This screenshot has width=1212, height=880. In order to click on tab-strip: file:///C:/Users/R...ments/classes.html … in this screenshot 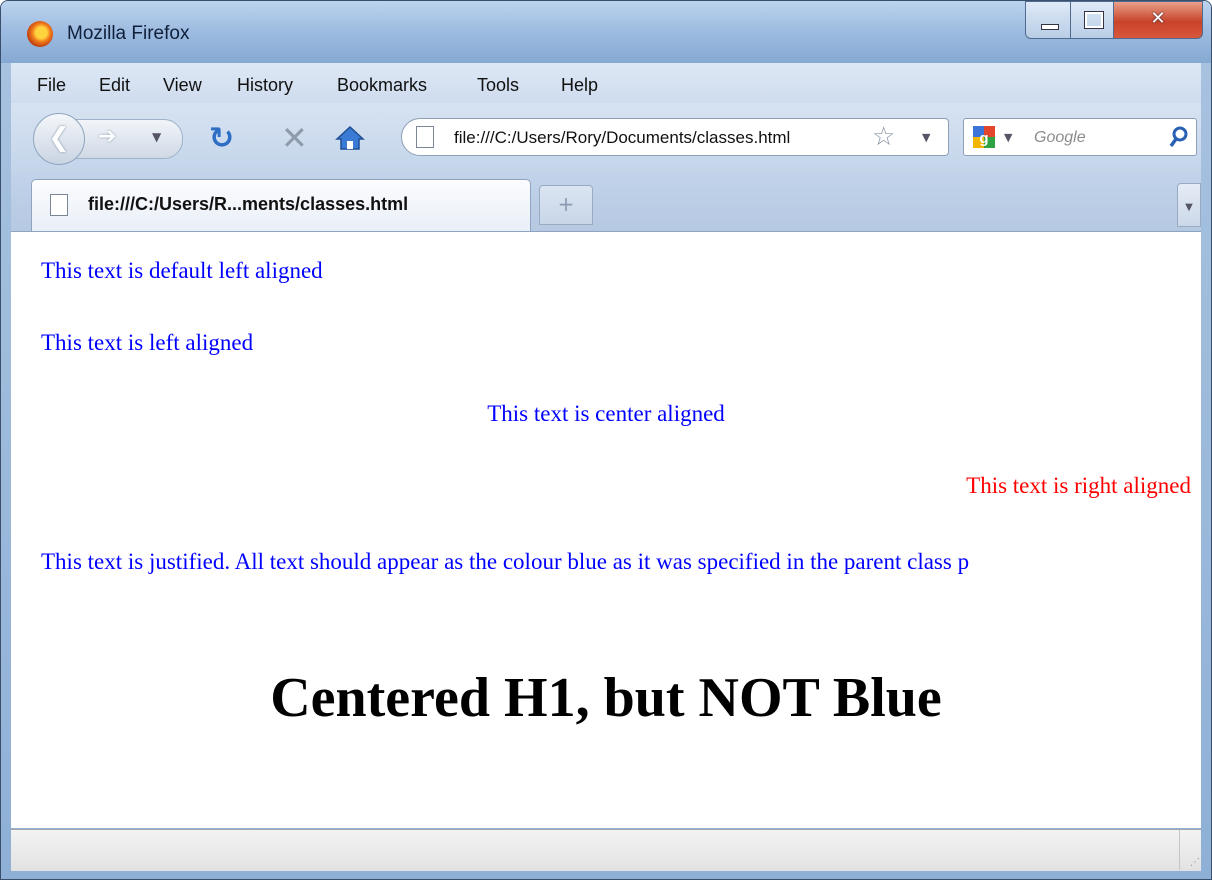, I will do `click(606, 201)`.